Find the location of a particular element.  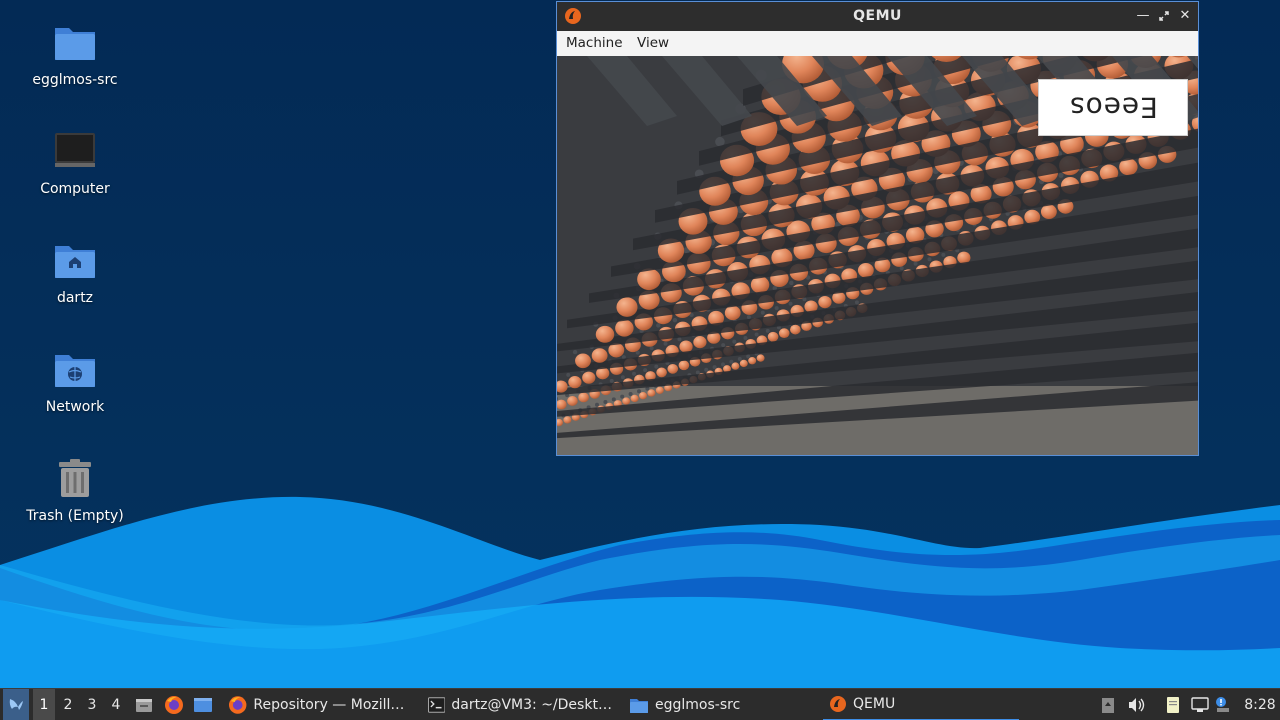

guest-logo-text: Eeeos is located at coordinates (1113, 107).